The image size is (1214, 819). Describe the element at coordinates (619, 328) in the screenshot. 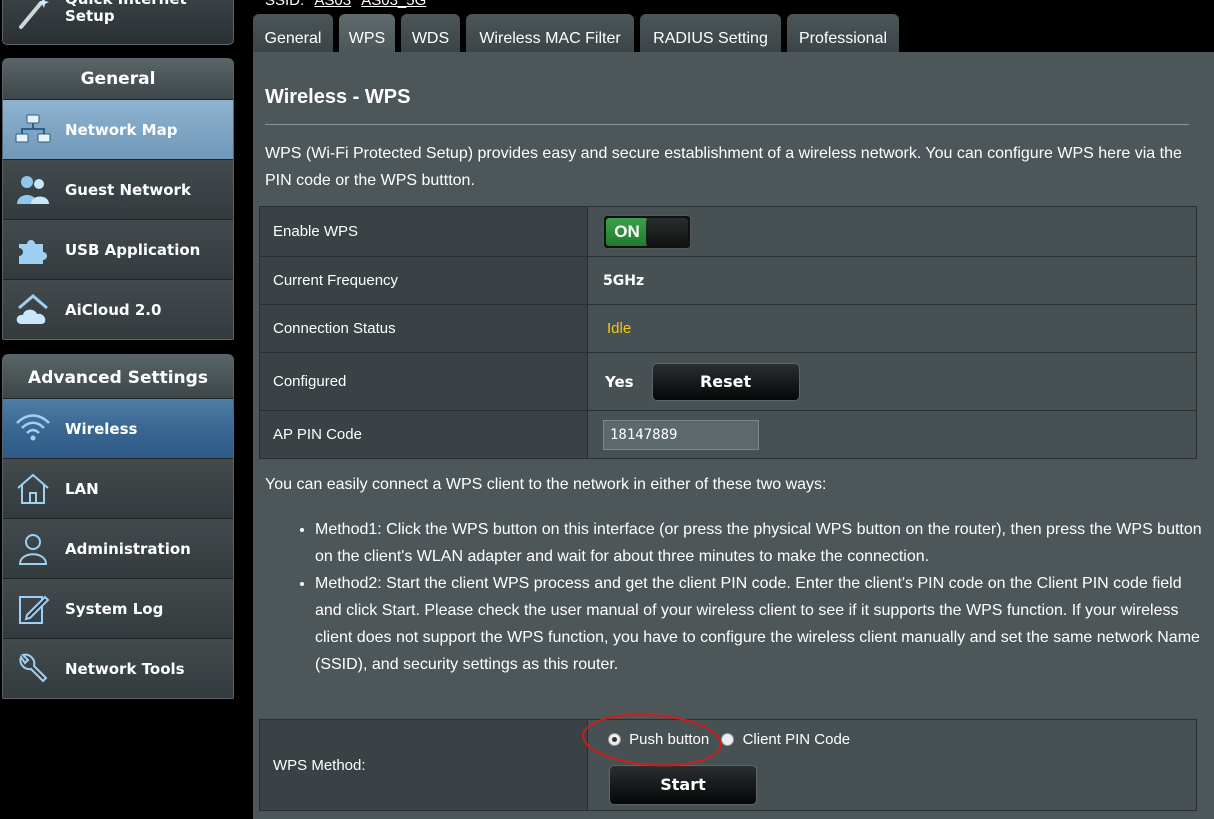

I see `connection-status-value: Idle` at that location.